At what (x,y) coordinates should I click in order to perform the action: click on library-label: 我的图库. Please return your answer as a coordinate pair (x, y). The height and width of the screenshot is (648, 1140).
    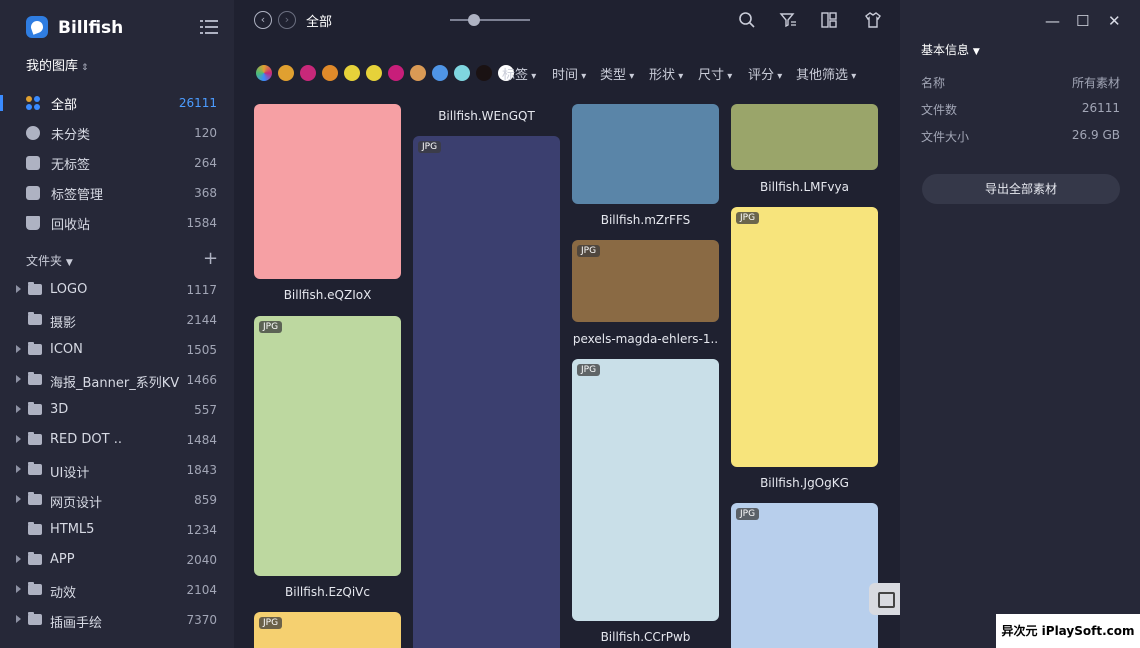
    Looking at the image, I should click on (52, 66).